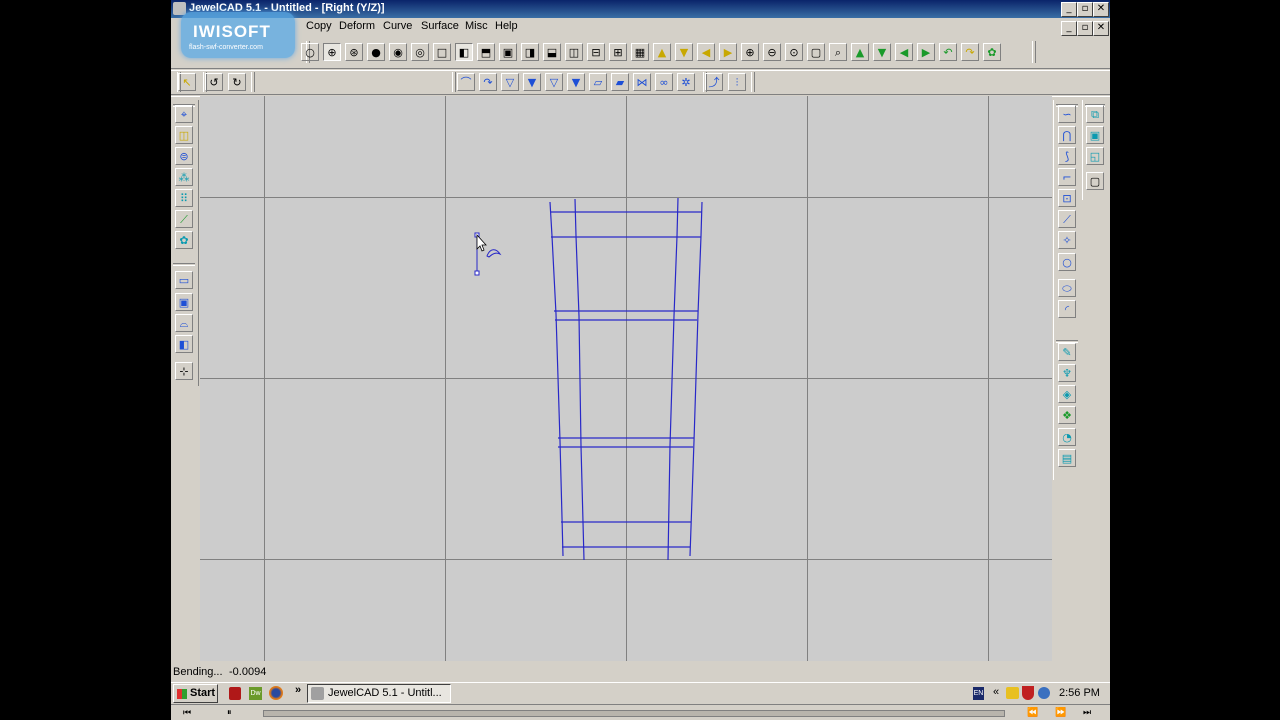 The width and height of the screenshot is (1280, 720). What do you see at coordinates (838, 52) in the screenshot?
I see `zoom-fit-icon: ⌕` at bounding box center [838, 52].